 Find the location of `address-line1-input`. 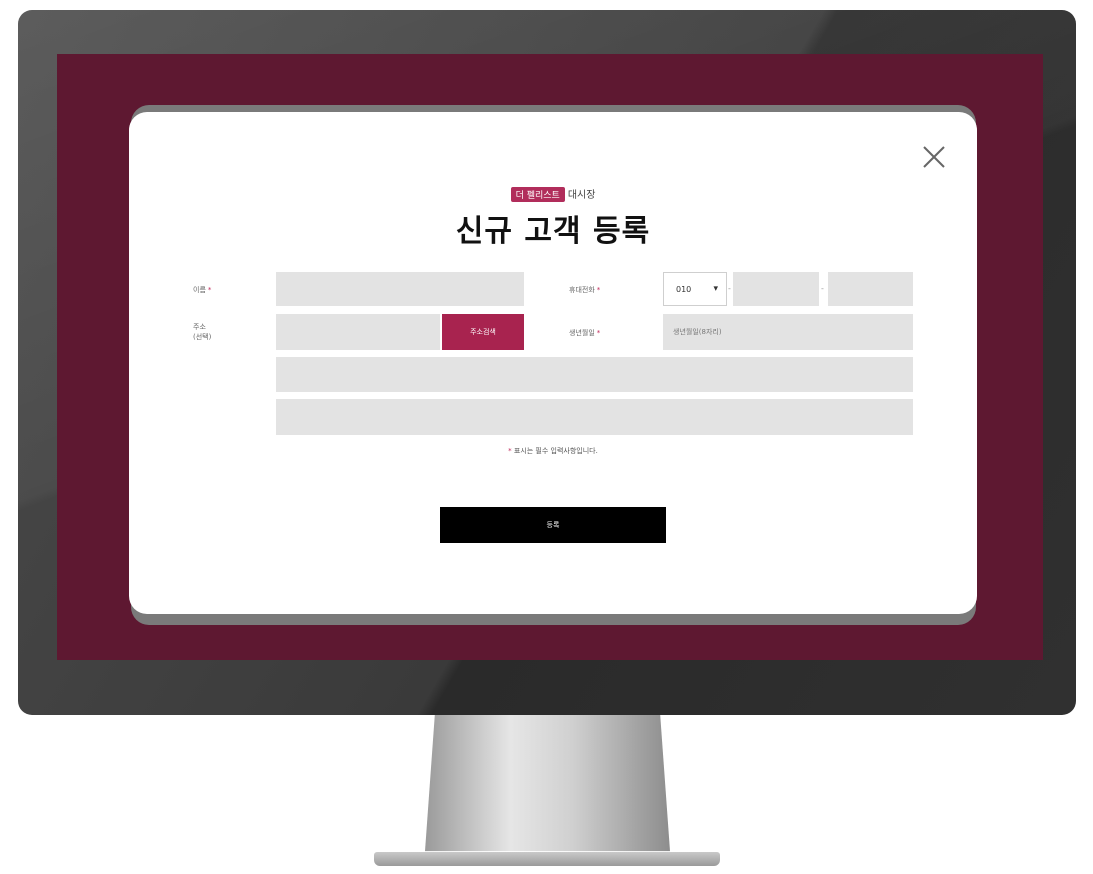

address-line1-input is located at coordinates (594, 374).